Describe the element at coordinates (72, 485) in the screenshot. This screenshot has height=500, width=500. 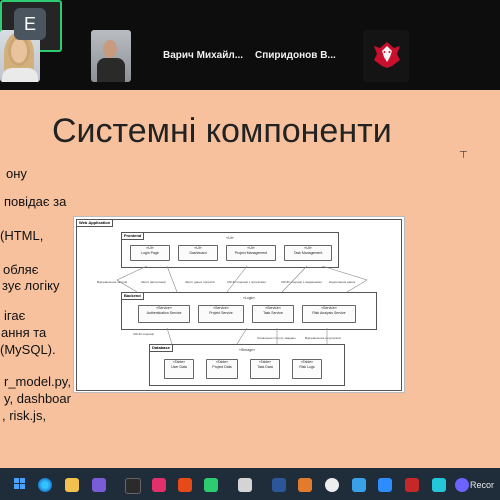
I see `file-explorer-icon` at that location.